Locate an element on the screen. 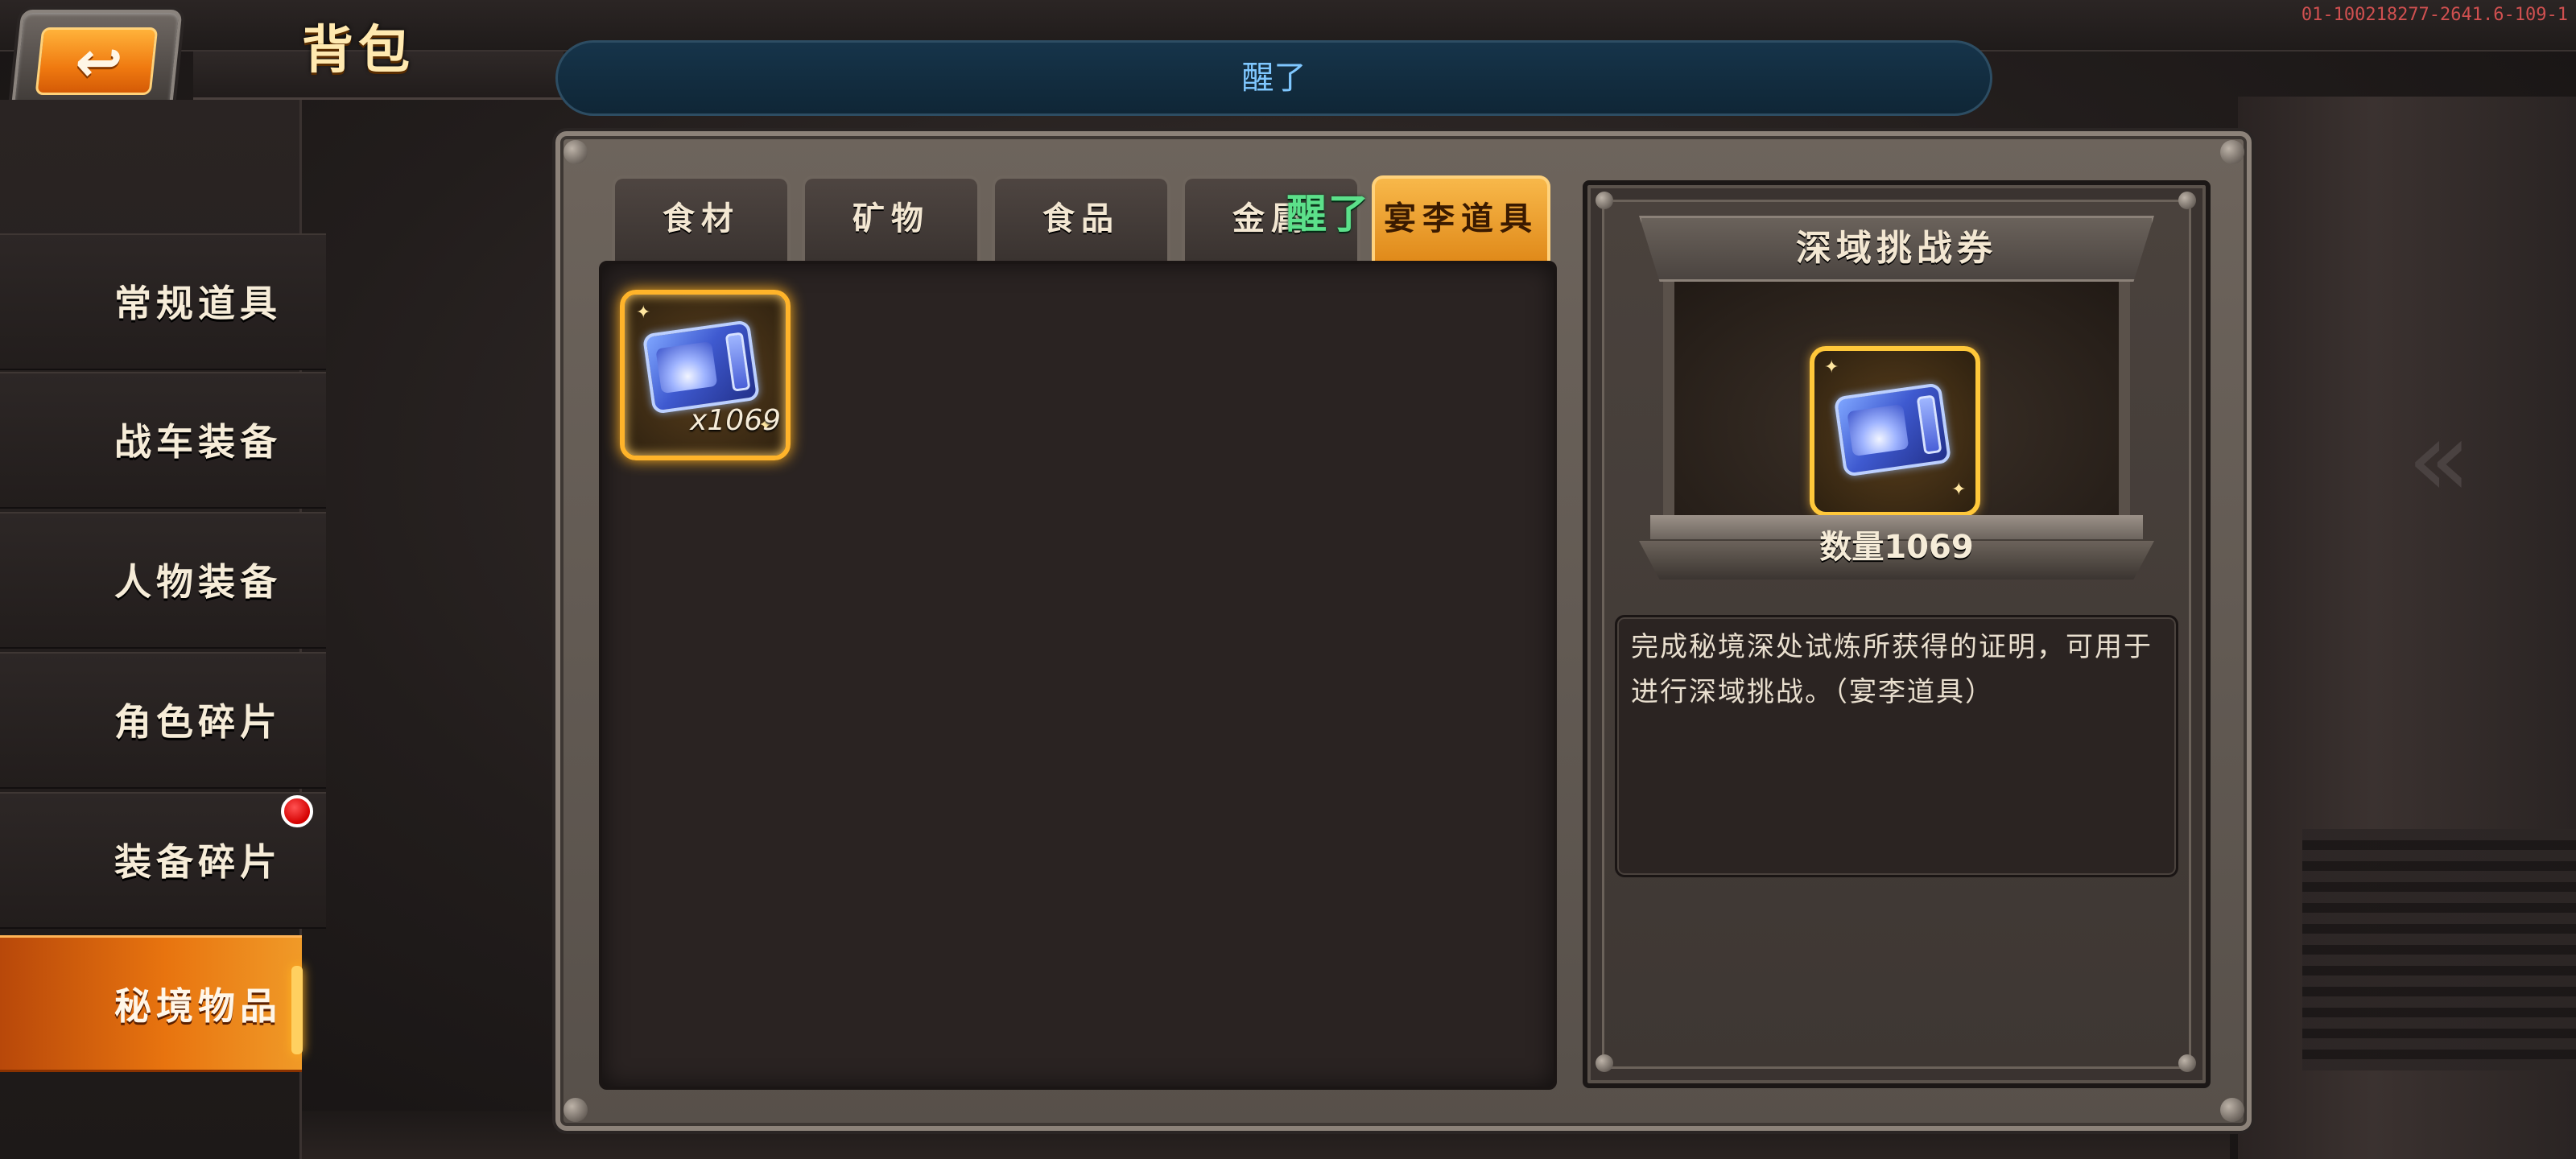 Image resolution: width=2576 pixels, height=1159 pixels. detail-quantity: 数量1069 is located at coordinates (1896, 547).